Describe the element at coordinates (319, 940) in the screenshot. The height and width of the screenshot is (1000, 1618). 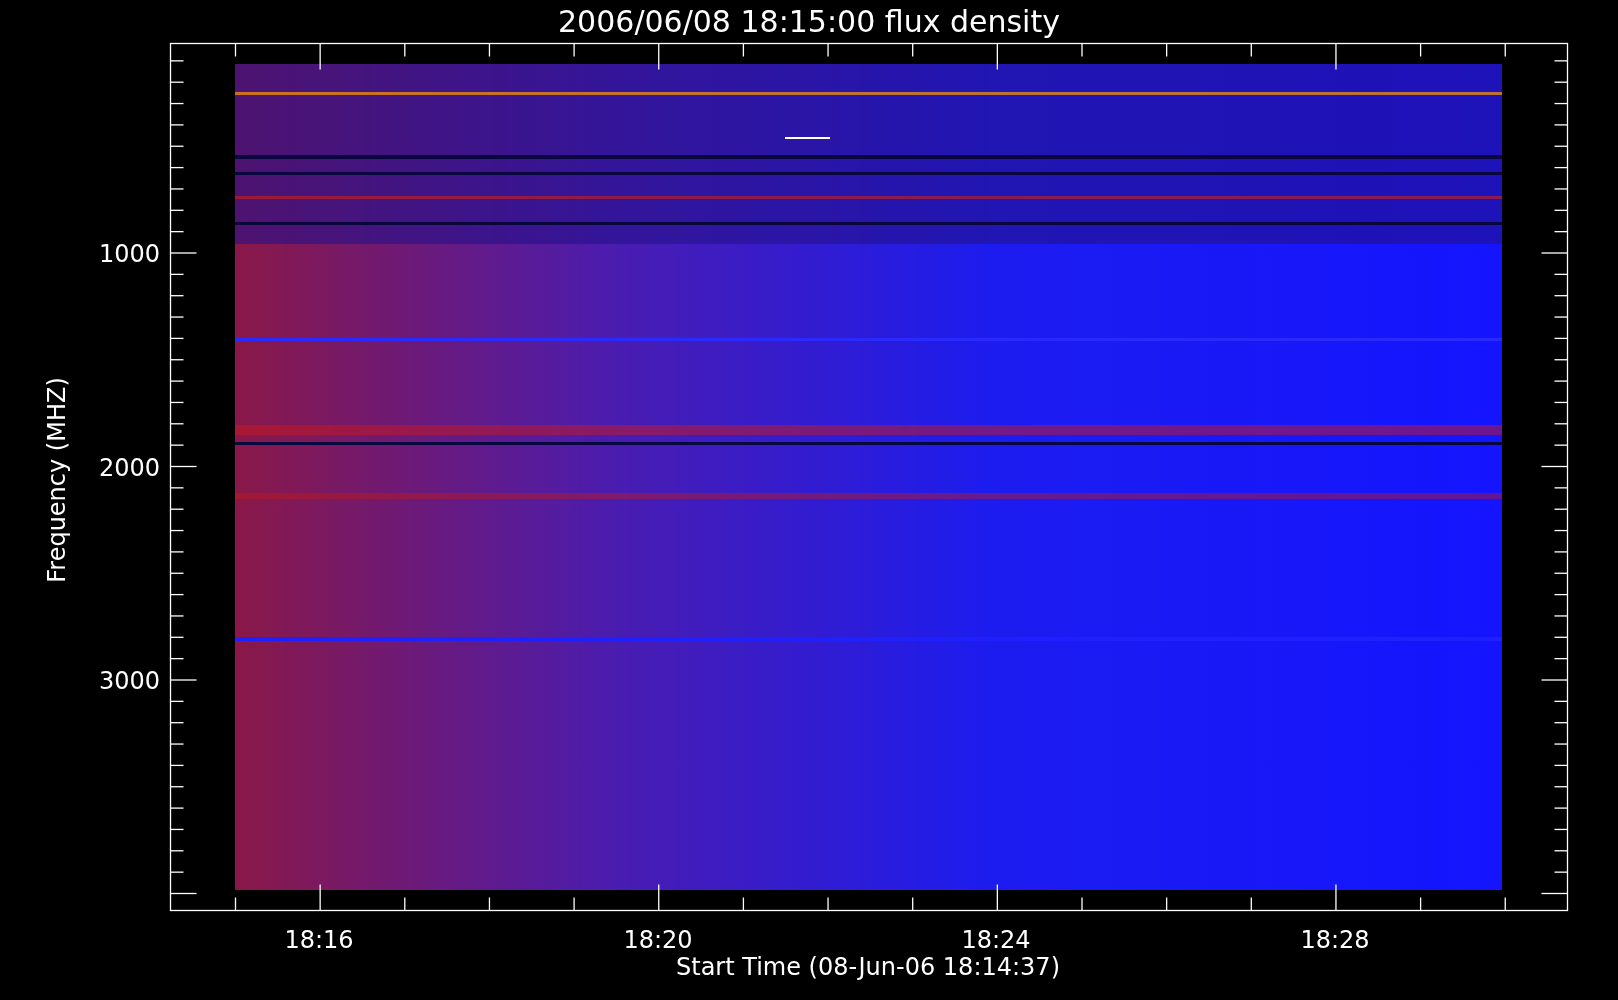
I see `x-tick-label: 18:16` at that location.